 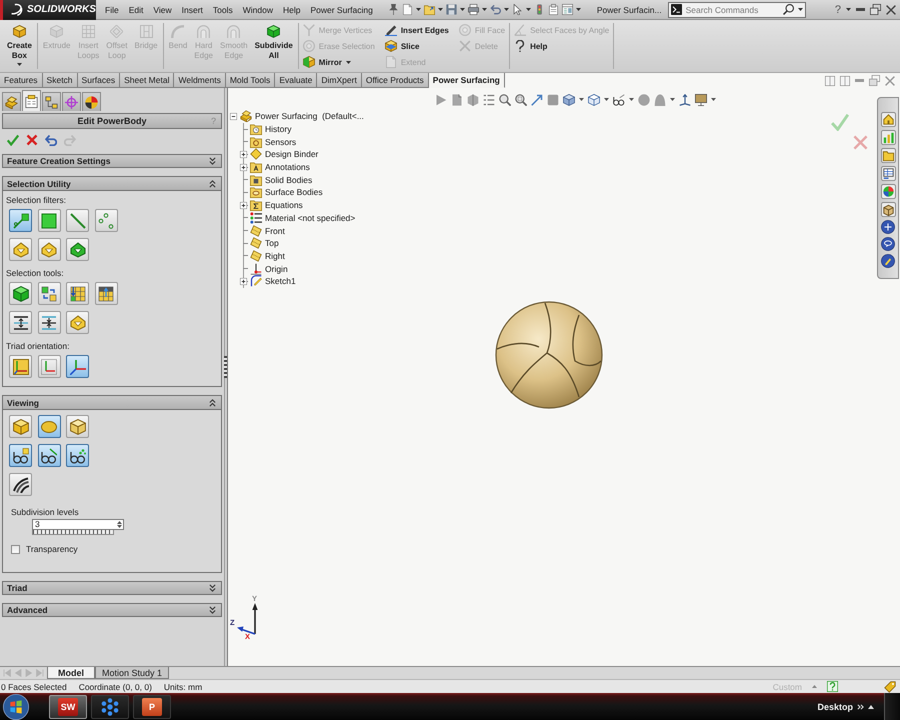 What do you see at coordinates (52, 549) in the screenshot?
I see `checkbox-label: Transparency` at bounding box center [52, 549].